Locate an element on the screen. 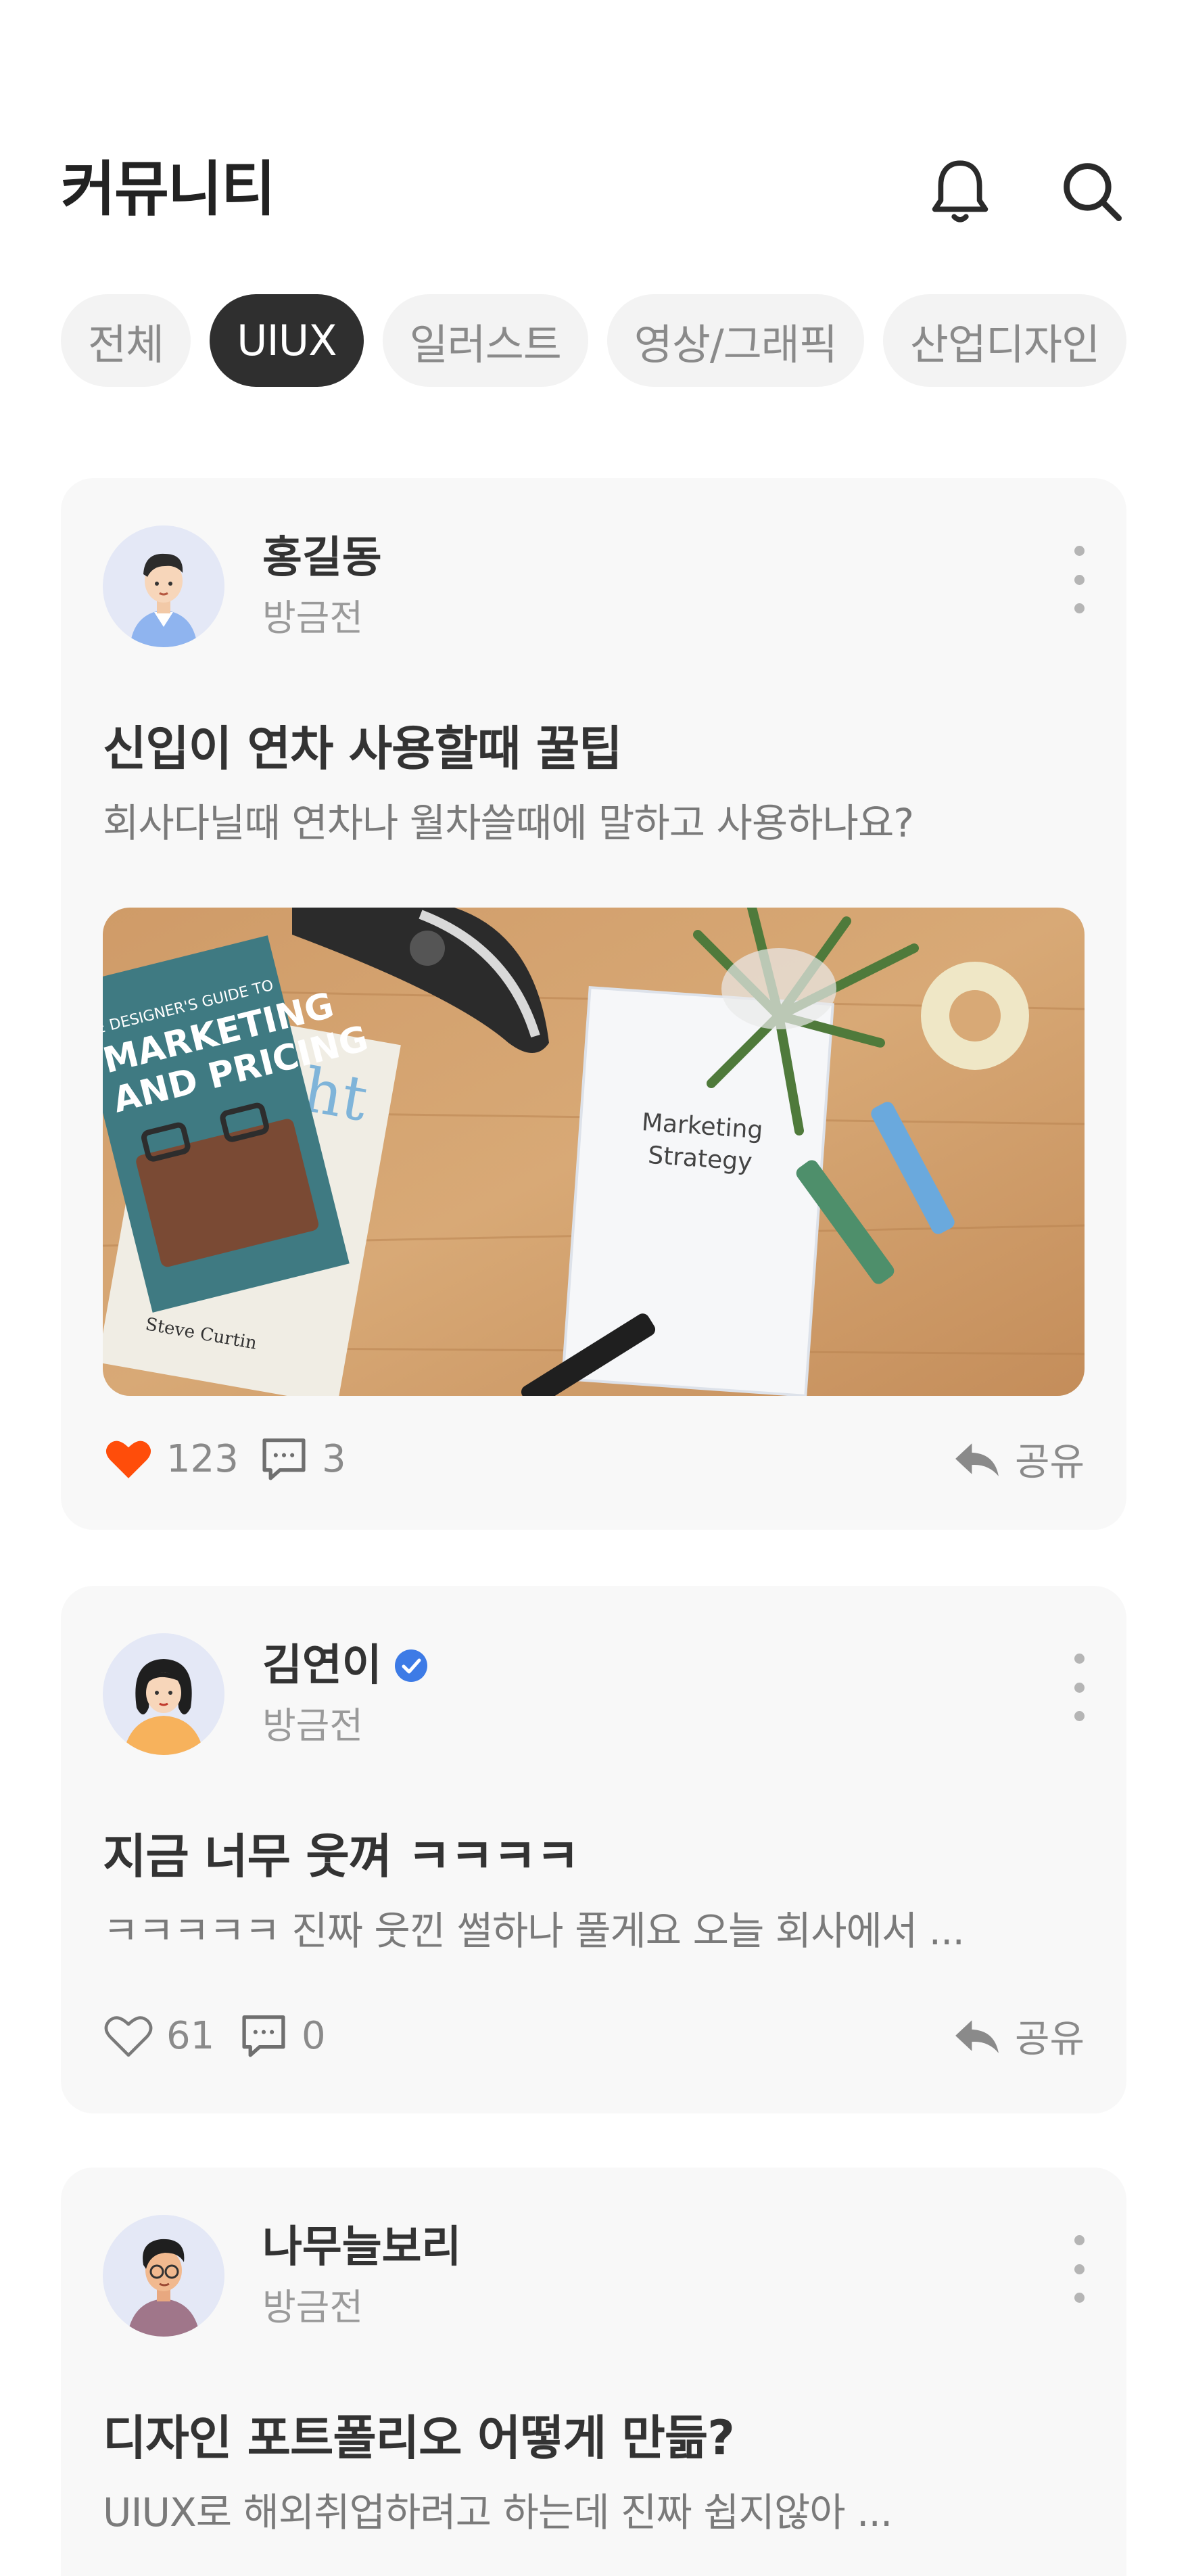 The image size is (1190, 2576). bell-icon is located at coordinates (960, 191).